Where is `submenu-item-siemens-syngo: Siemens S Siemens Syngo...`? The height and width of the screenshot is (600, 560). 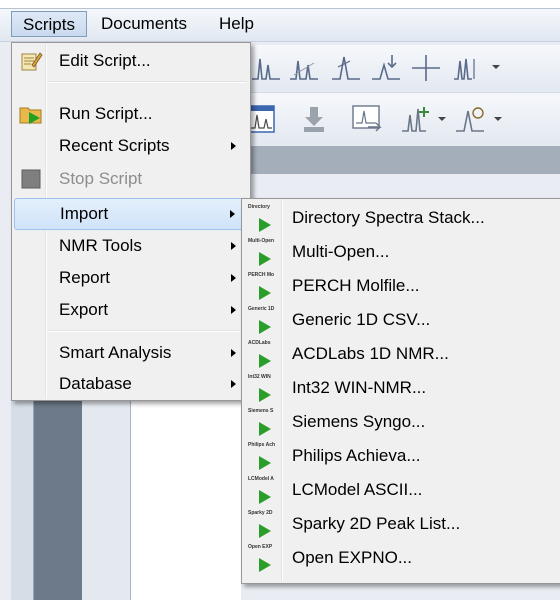
submenu-item-siemens-syngo: Siemens S Siemens Syngo... is located at coordinates (402, 422).